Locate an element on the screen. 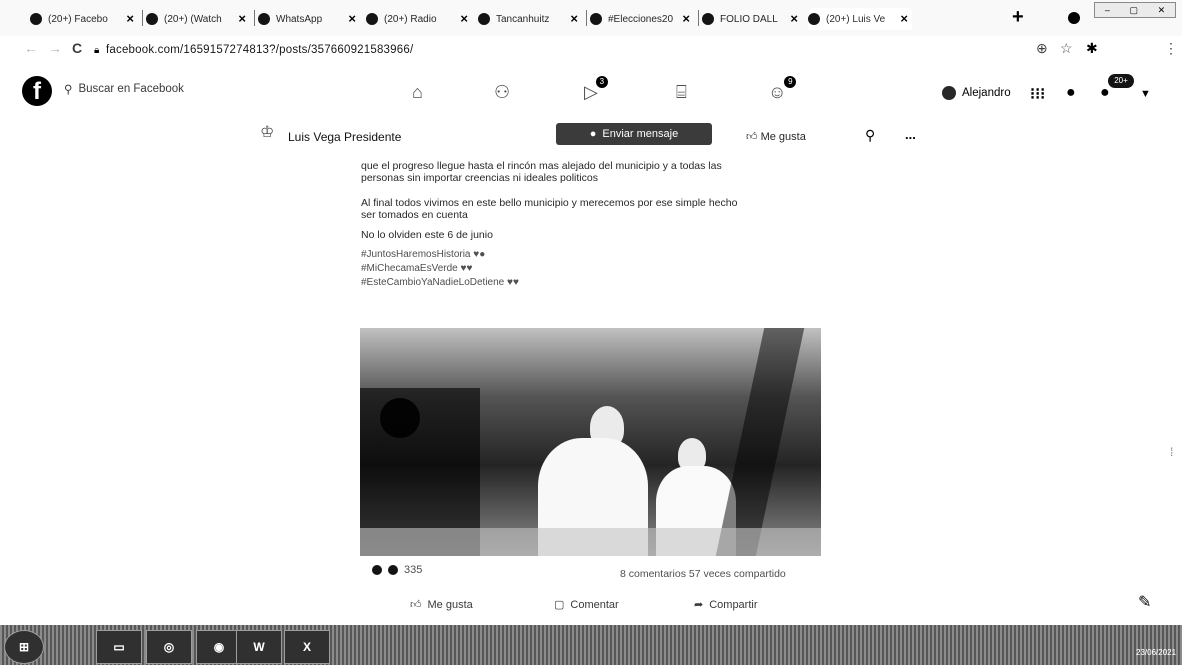  post-text-line: No lo olviden este 6 de junio is located at coordinates (427, 235).